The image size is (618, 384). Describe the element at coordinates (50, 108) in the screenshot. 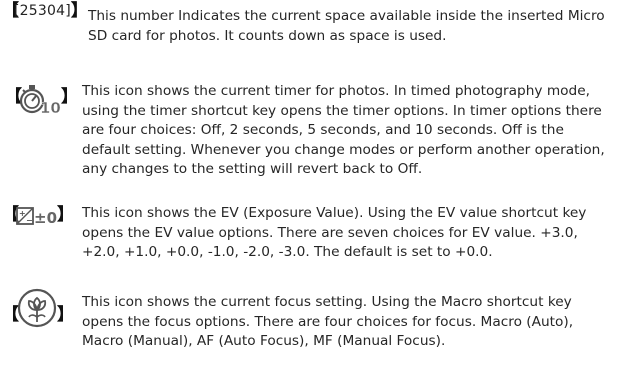

I see `svg-text: 10` at that location.